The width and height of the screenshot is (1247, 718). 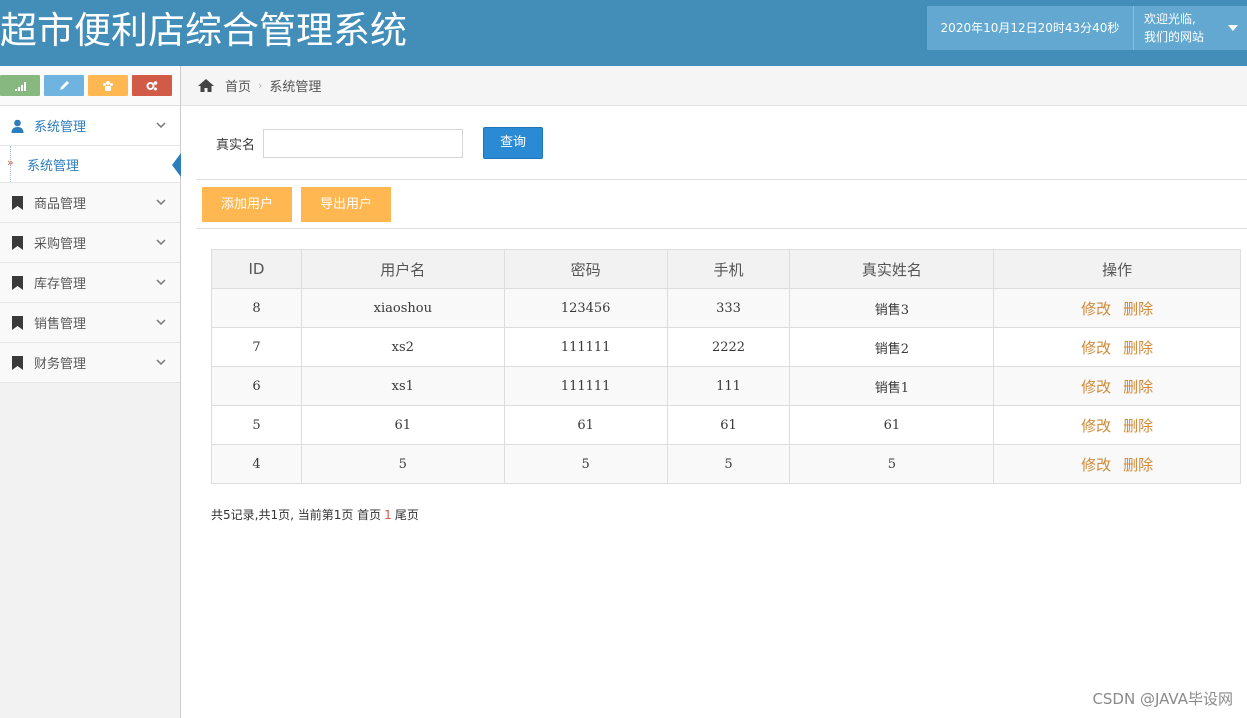 What do you see at coordinates (363, 143) in the screenshot?
I see `real-name-search-input` at bounding box center [363, 143].